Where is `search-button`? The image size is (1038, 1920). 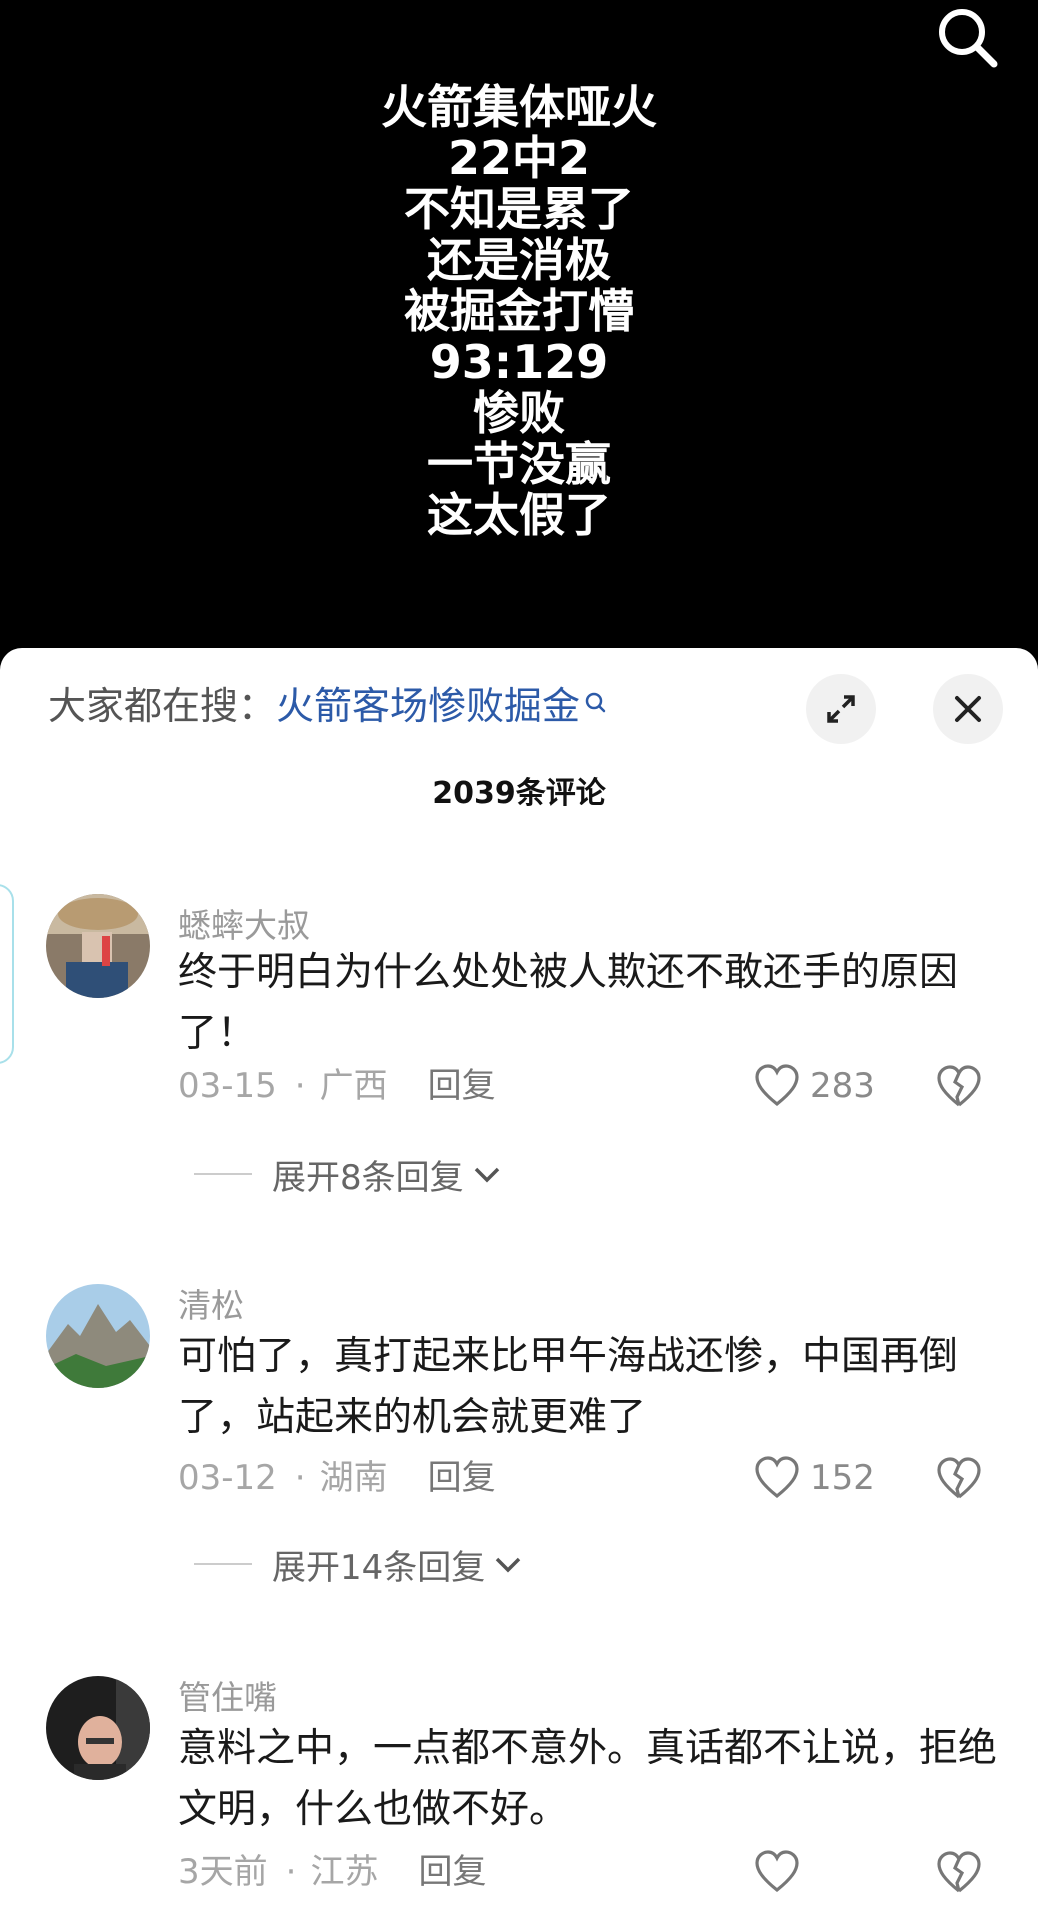
search-button is located at coordinates (967, 37).